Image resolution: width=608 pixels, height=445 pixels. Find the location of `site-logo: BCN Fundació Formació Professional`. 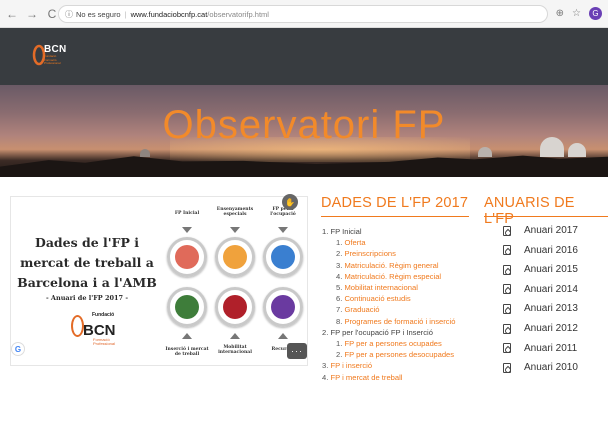

site-logo: BCN Fundació Formació Professional is located at coordinates (49, 55).